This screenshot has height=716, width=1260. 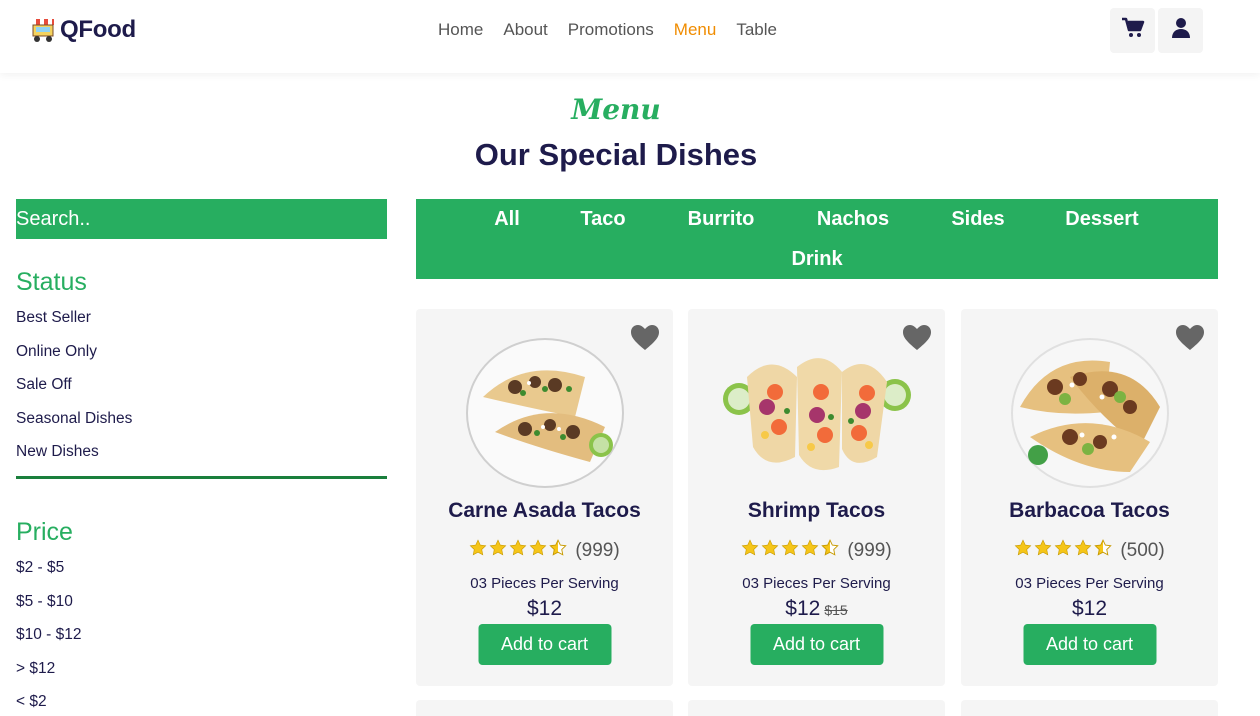 I want to click on shrimp-tacos-image, so click(x=816, y=413).